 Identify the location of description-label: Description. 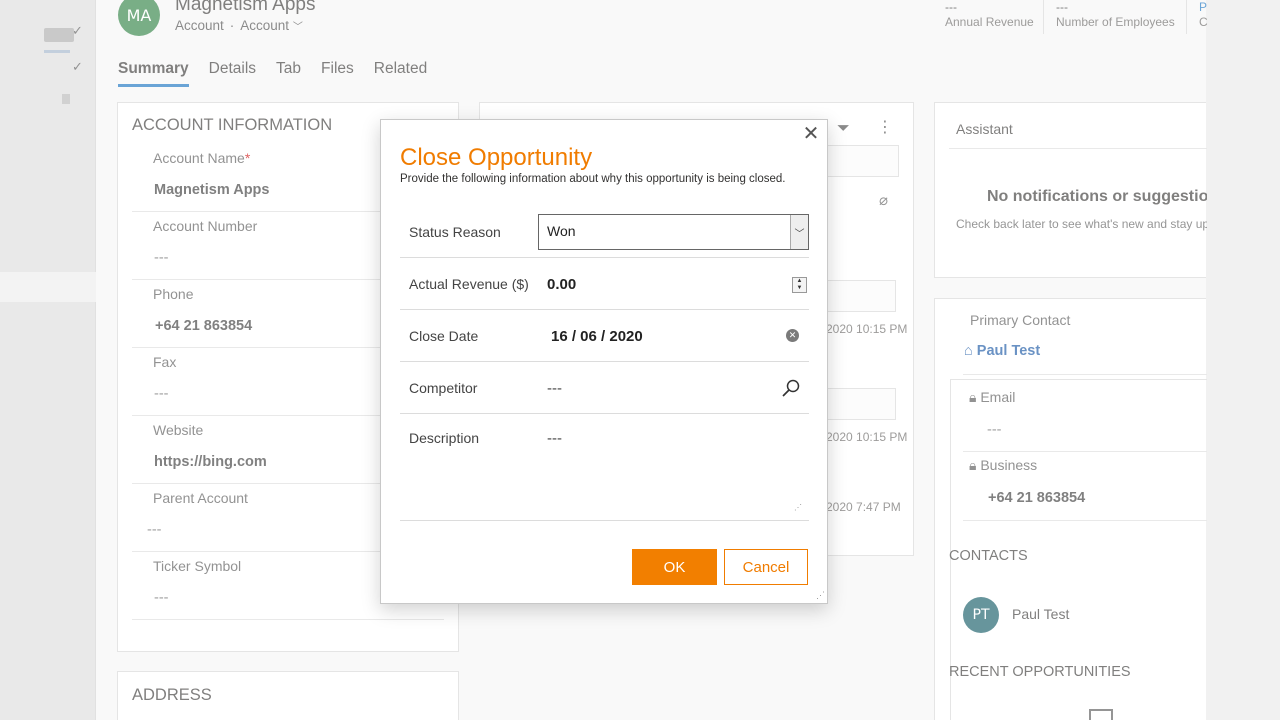
(444, 438).